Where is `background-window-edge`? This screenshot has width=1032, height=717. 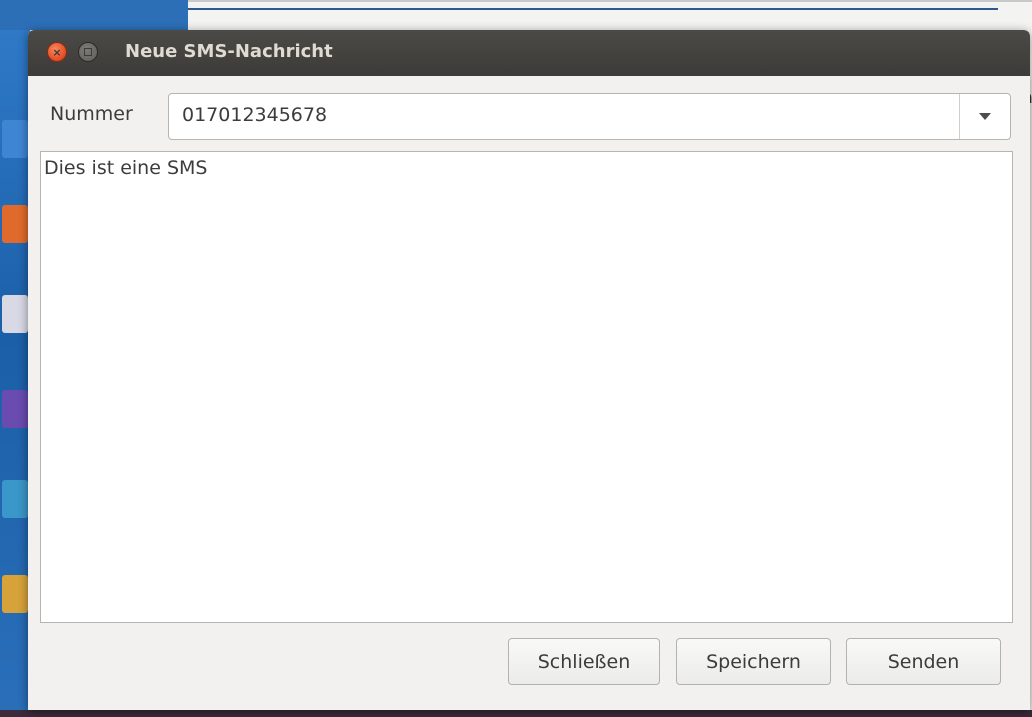 background-window-edge is located at coordinates (593, 9).